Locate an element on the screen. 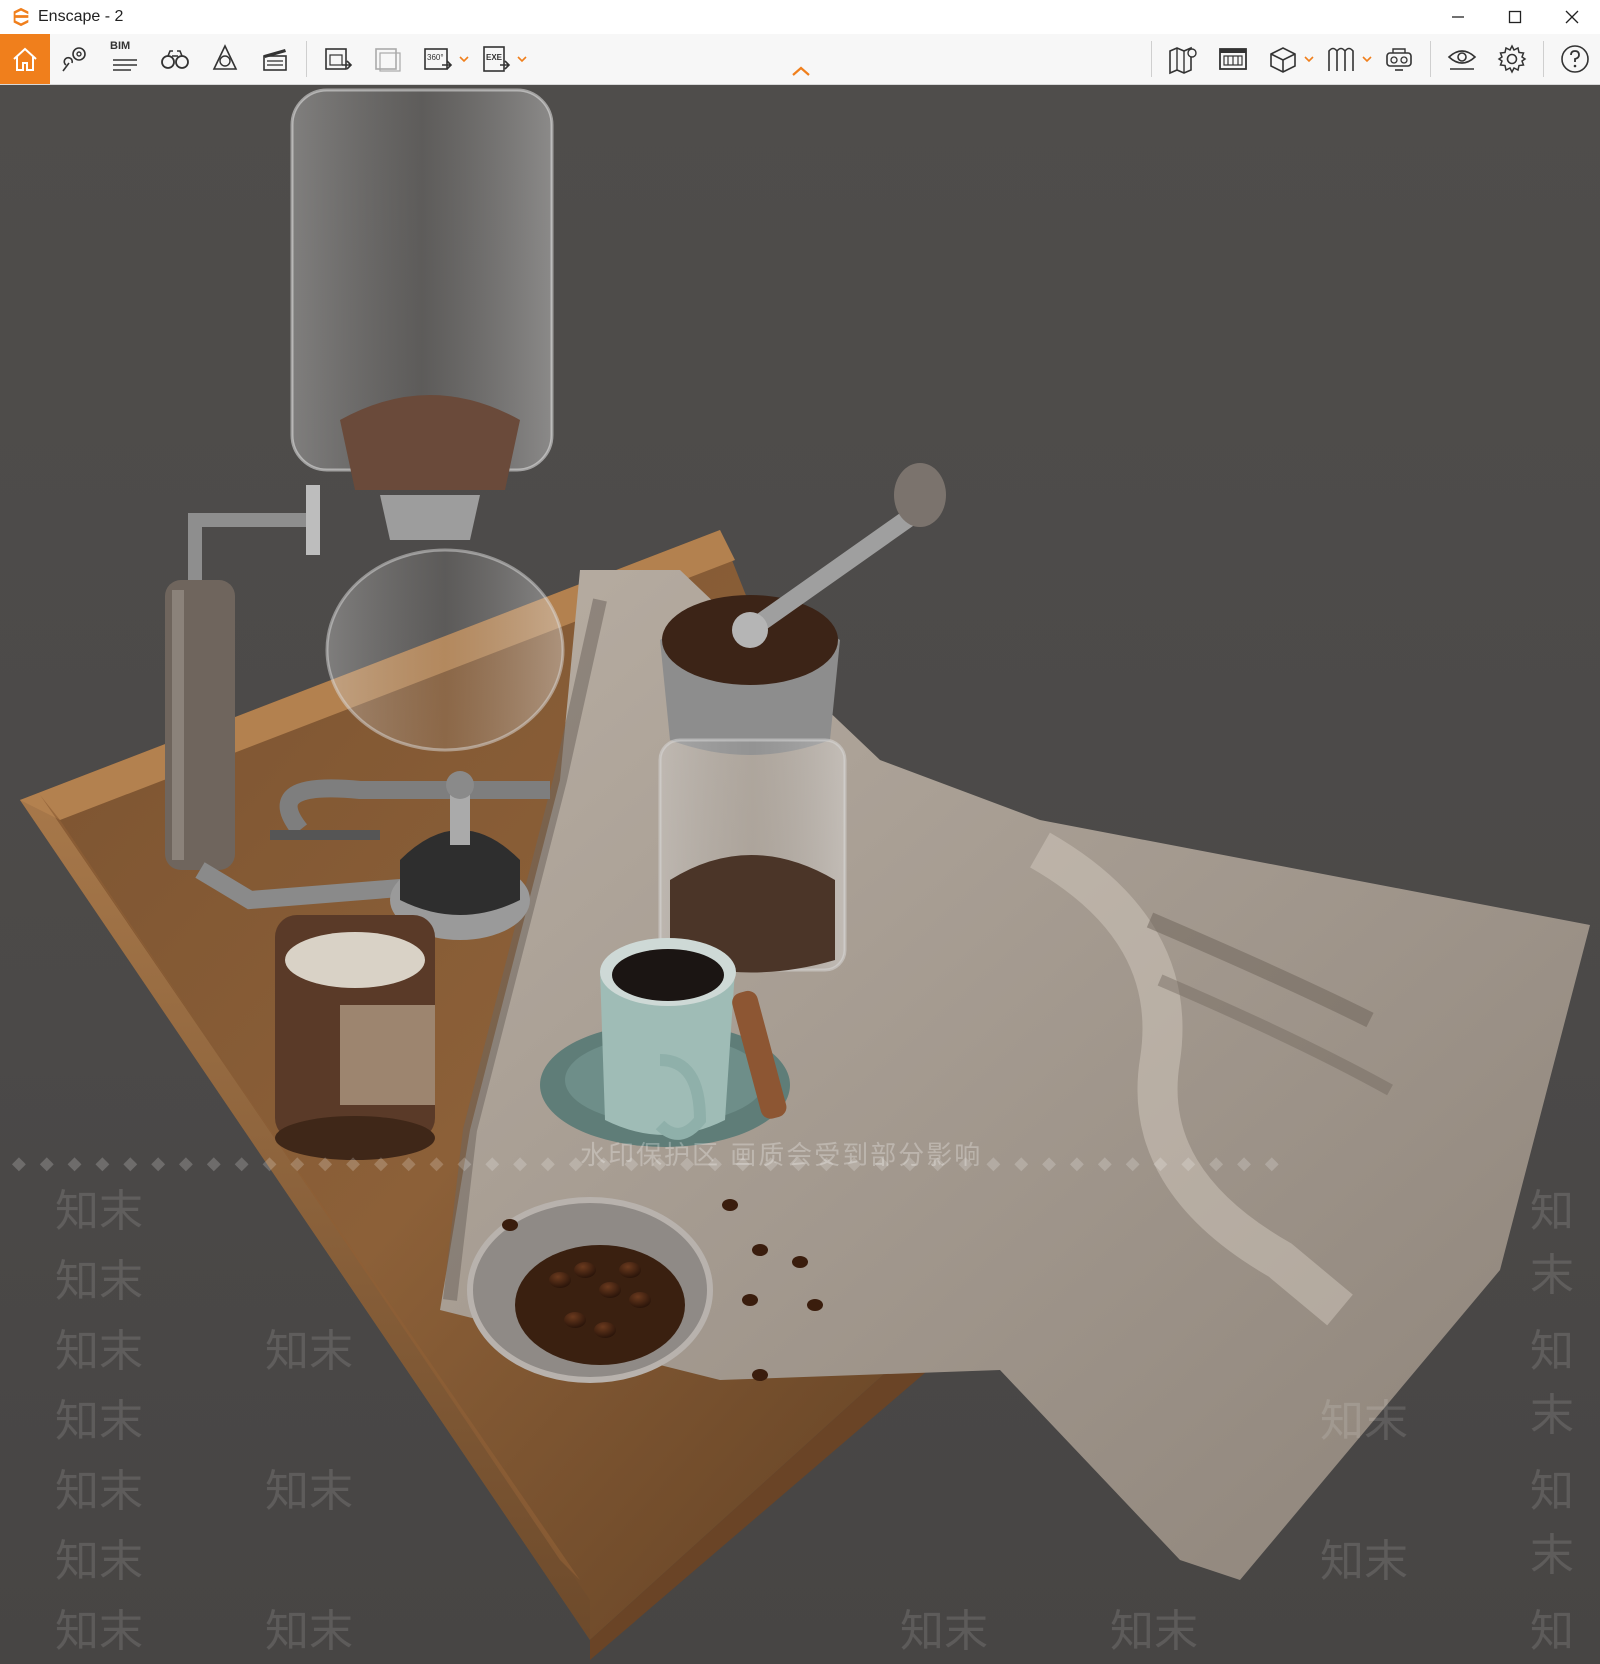  box-view-button is located at coordinates (1283, 59).